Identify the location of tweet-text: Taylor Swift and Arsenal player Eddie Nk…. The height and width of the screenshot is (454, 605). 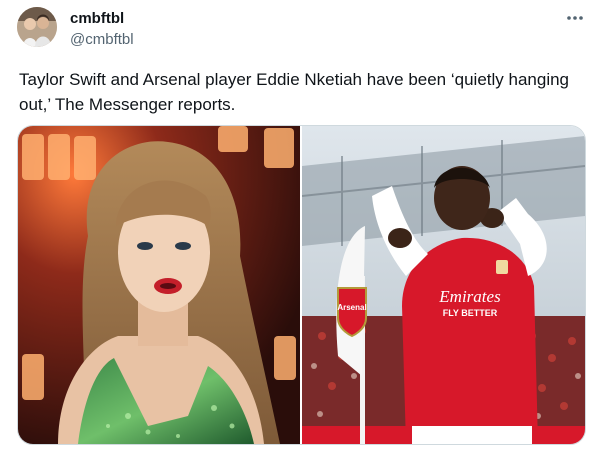
(294, 92).